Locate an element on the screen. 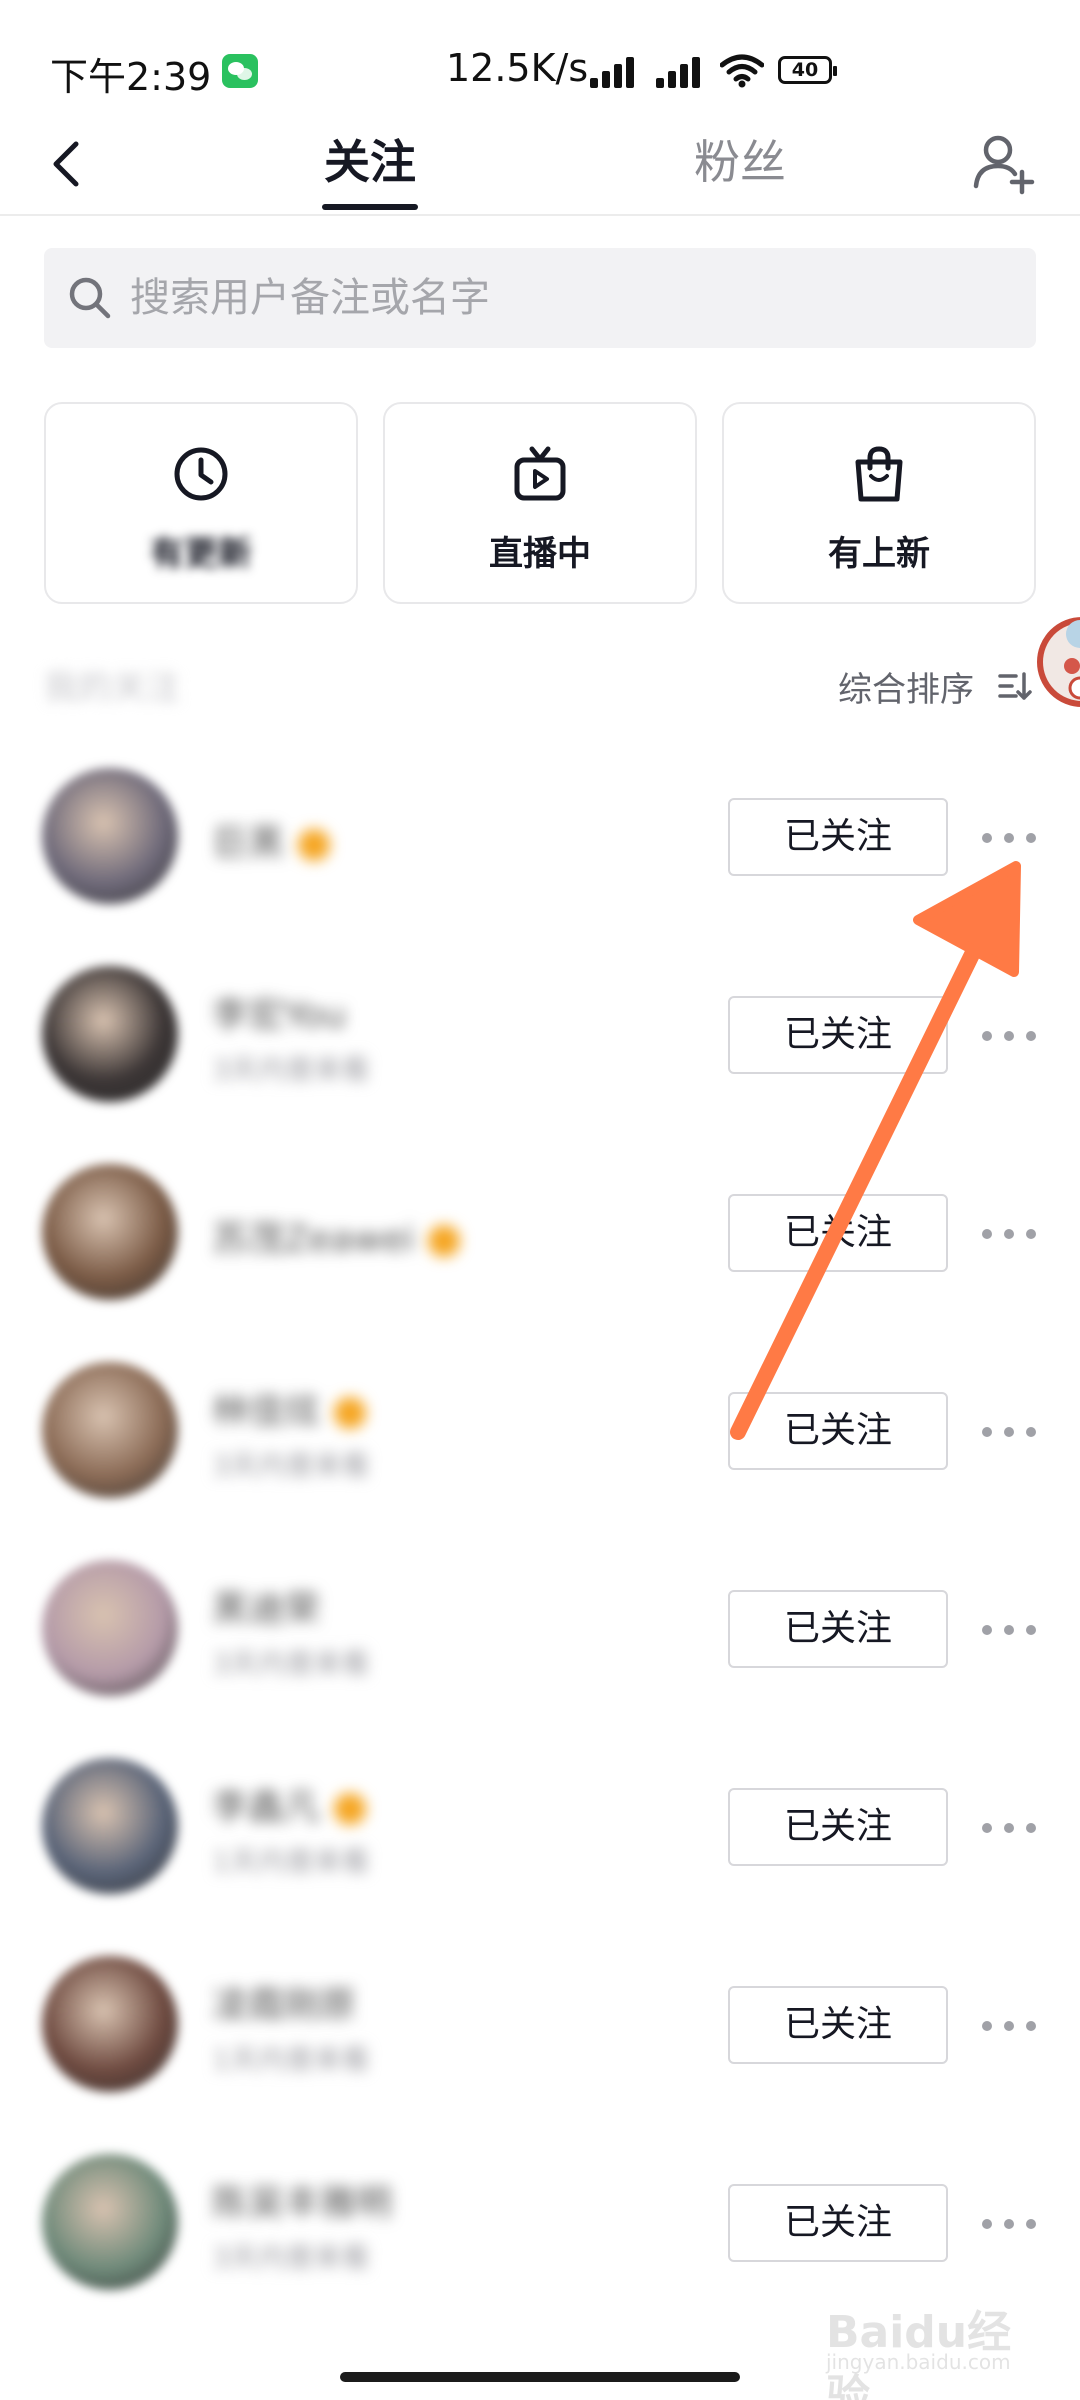  signal-icon is located at coordinates (615, 72).